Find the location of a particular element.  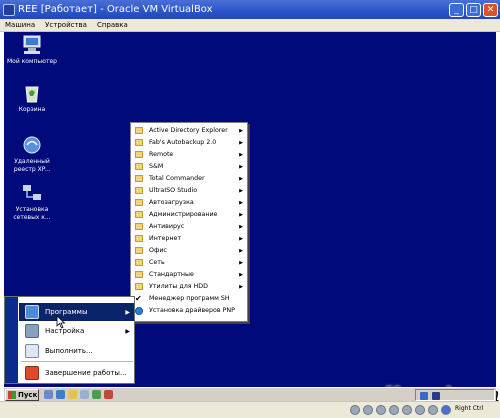

submenu-item-autostart: Автозагрузка ▶ is located at coordinates (189, 203).